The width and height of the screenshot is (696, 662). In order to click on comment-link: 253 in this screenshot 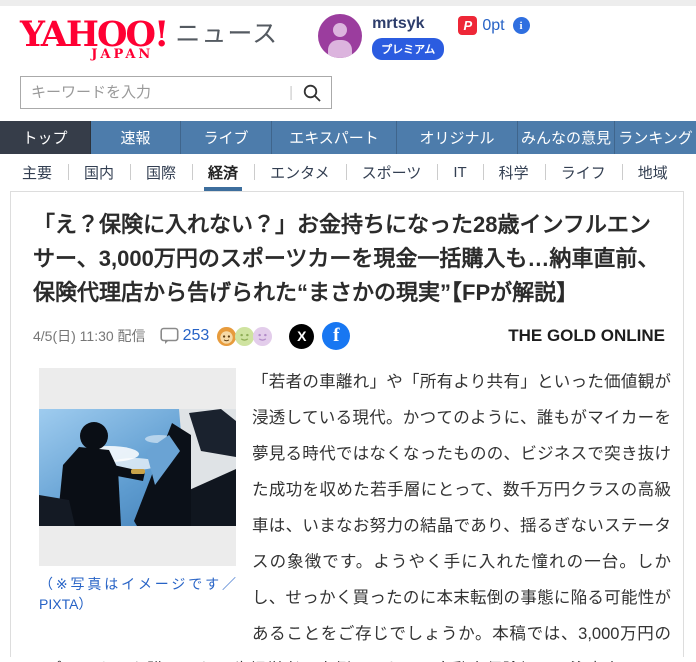, I will do `click(184, 336)`.